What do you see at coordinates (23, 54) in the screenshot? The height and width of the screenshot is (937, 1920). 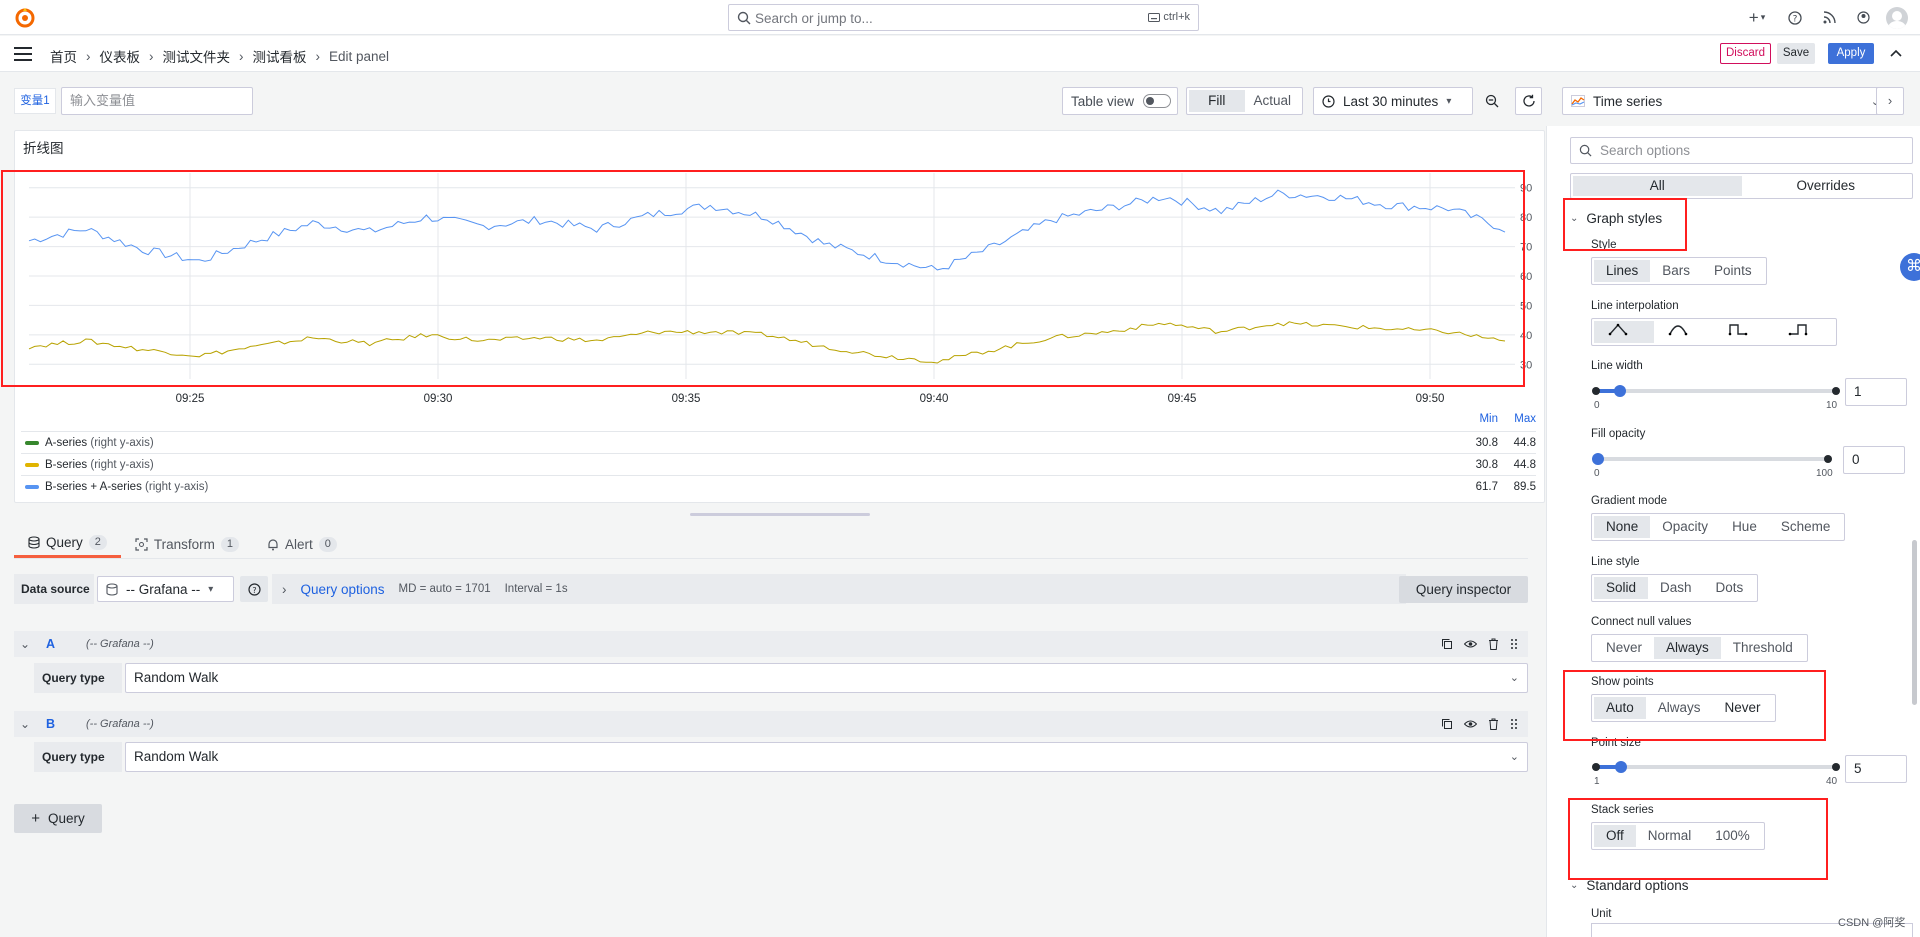 I see `menu-icon` at bounding box center [23, 54].